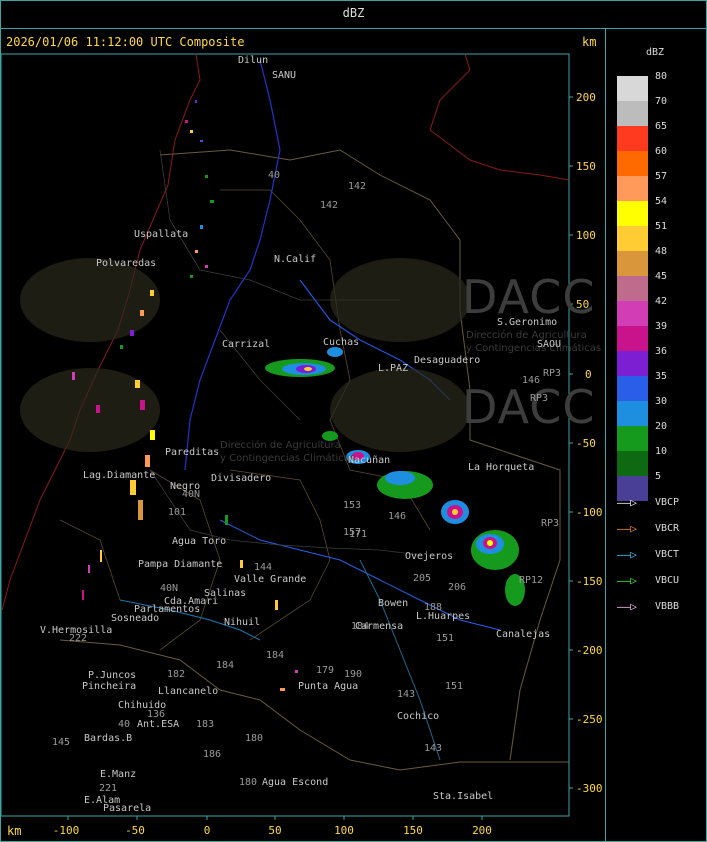 Image resolution: width=707 pixels, height=842 pixels. I want to click on place-label: S.Geronimo, so click(527, 322).